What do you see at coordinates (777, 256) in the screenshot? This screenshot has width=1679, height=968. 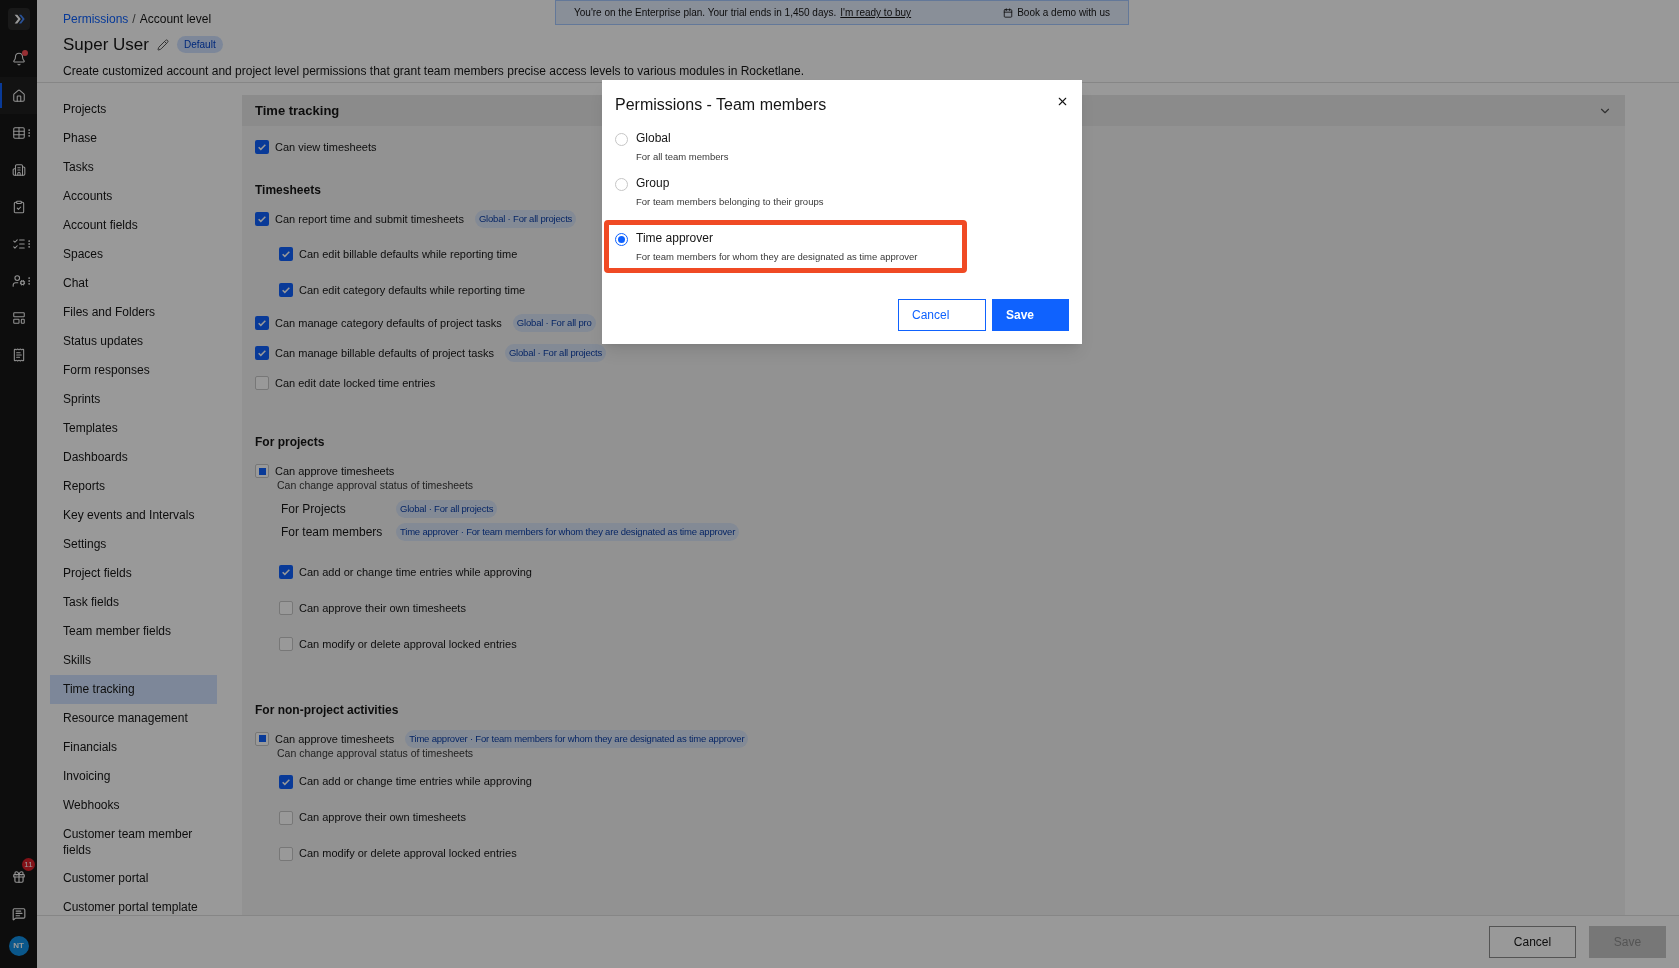 I see `option-description: For team members for whom they are designated as time approver` at bounding box center [777, 256].